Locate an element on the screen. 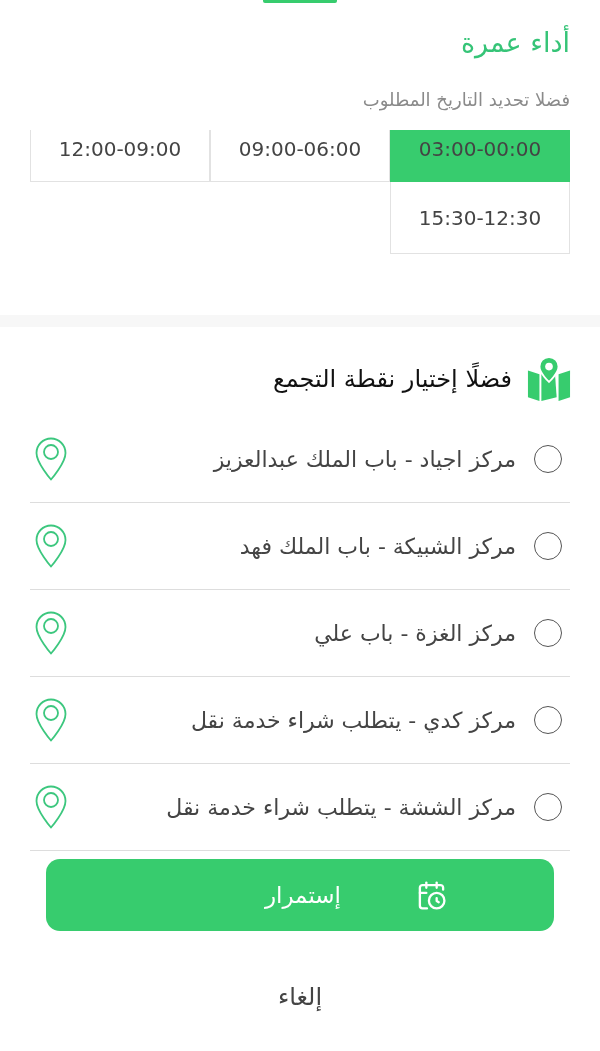 This screenshot has height=1051, width=600. option-label: مركز اجياد - باب الملك عبدالعزيز is located at coordinates (364, 459).